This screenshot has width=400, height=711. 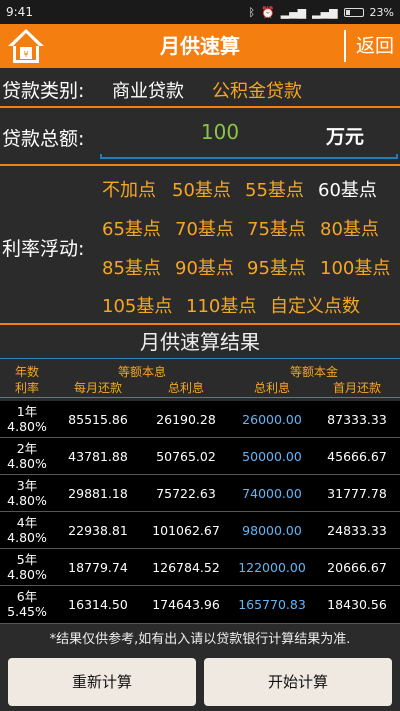 I want to click on row-term: 4年 4.80%, so click(x=27, y=530).